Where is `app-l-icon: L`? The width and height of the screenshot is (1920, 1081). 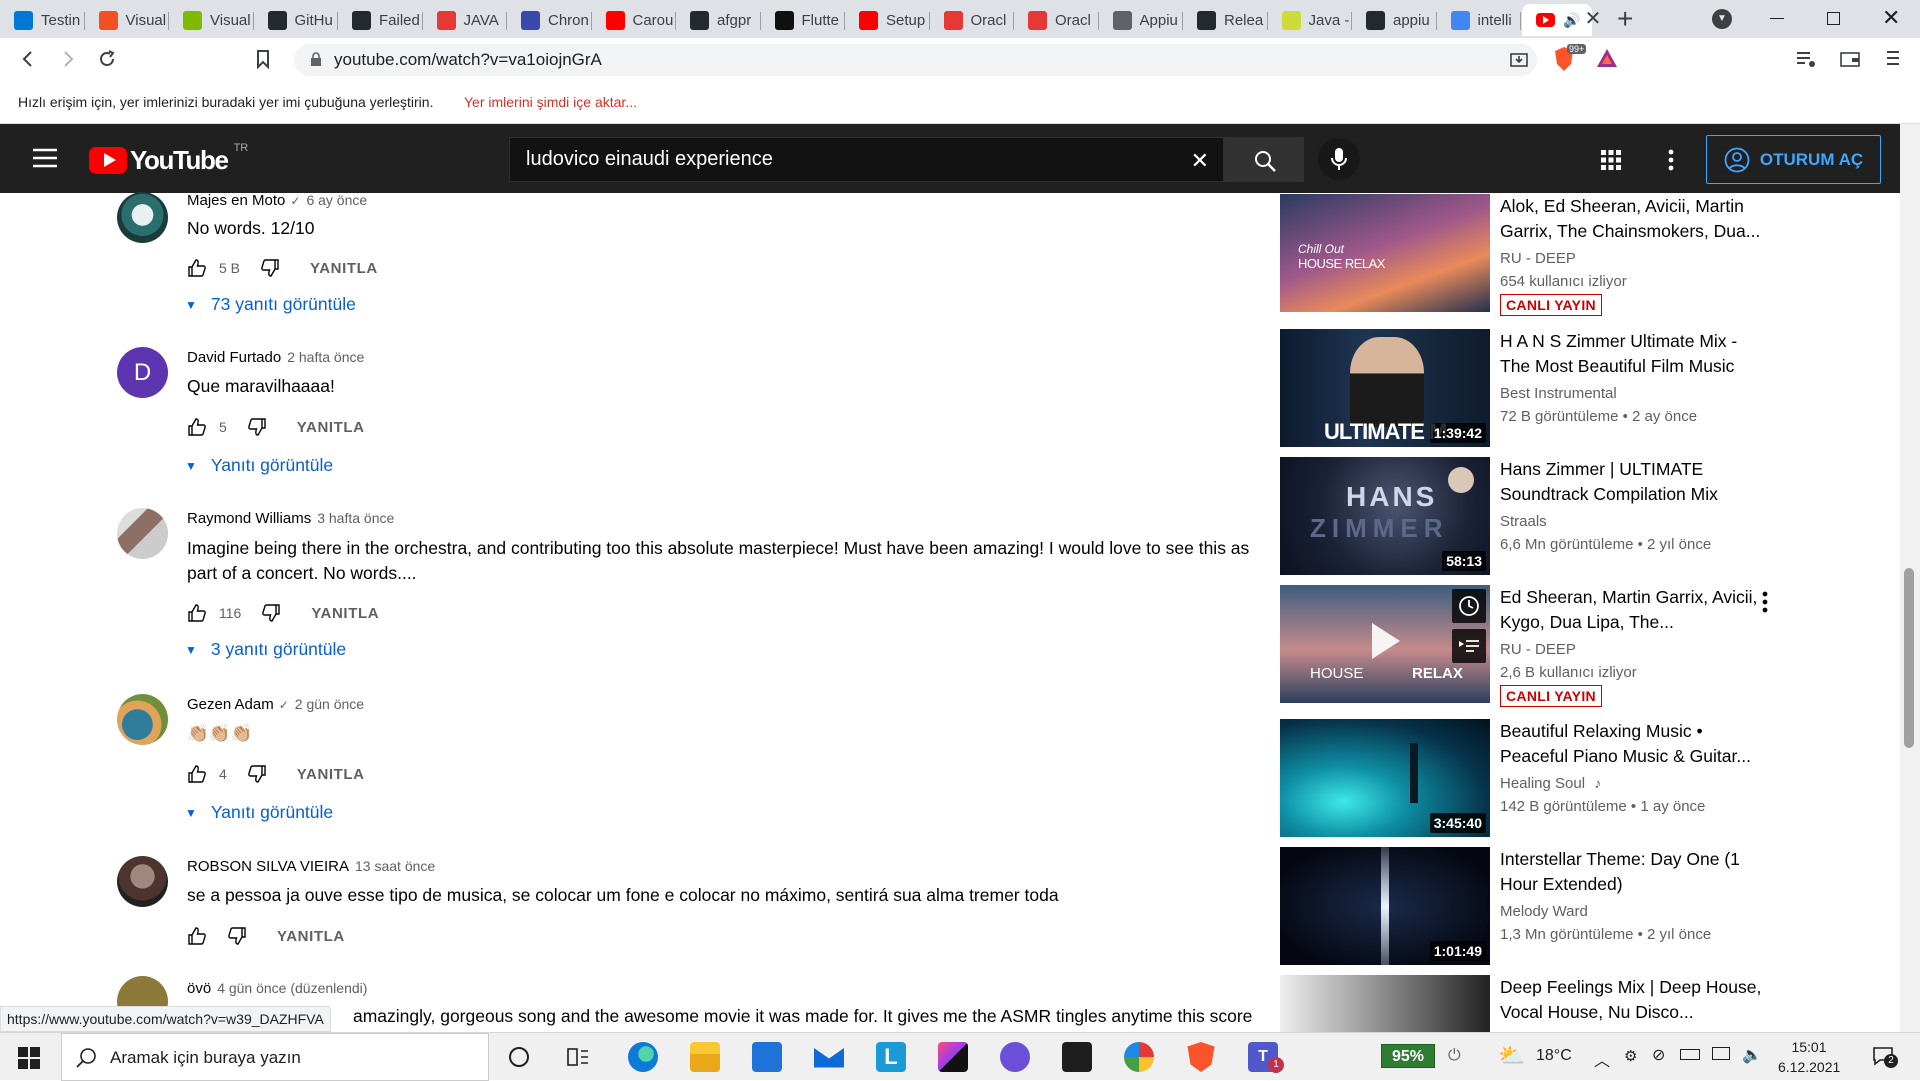
app-l-icon: L is located at coordinates (891, 1057).